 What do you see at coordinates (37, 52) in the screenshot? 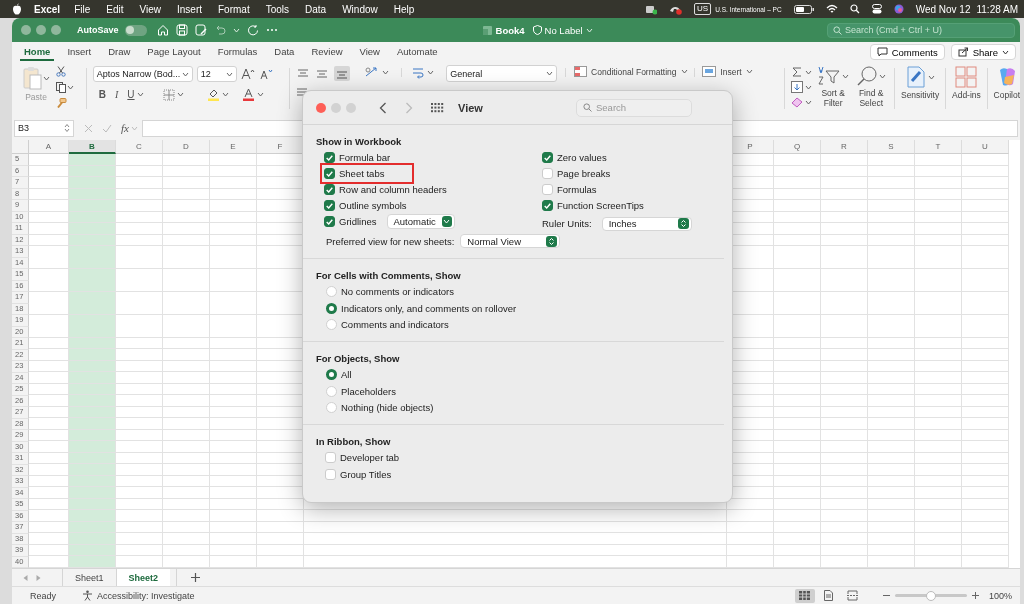
I see `ribbon-tab: Home` at bounding box center [37, 52].